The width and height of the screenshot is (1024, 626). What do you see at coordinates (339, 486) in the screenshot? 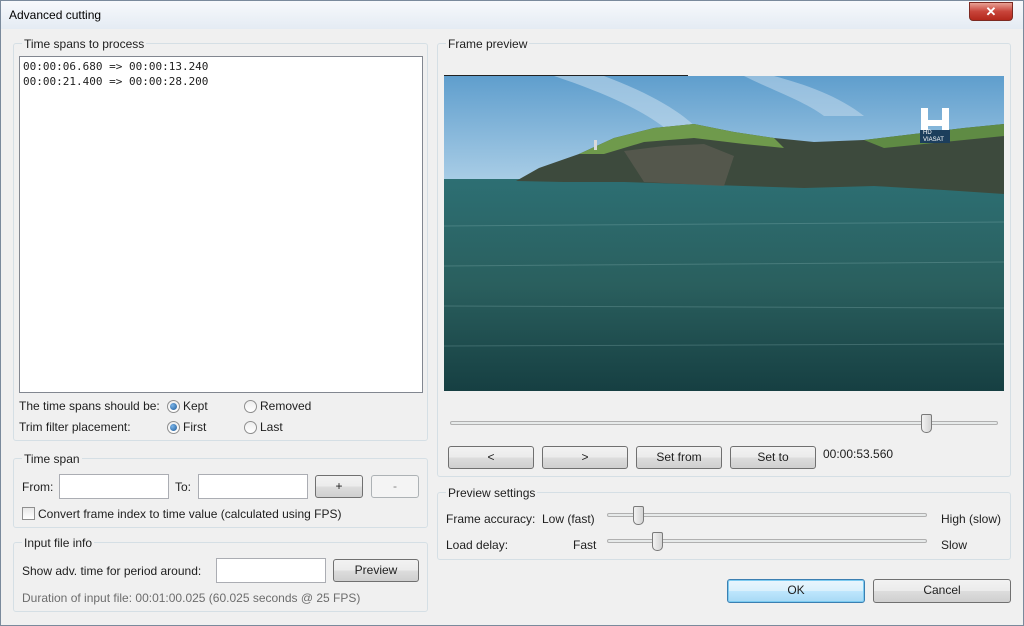
I see `add-span-button: +` at bounding box center [339, 486].